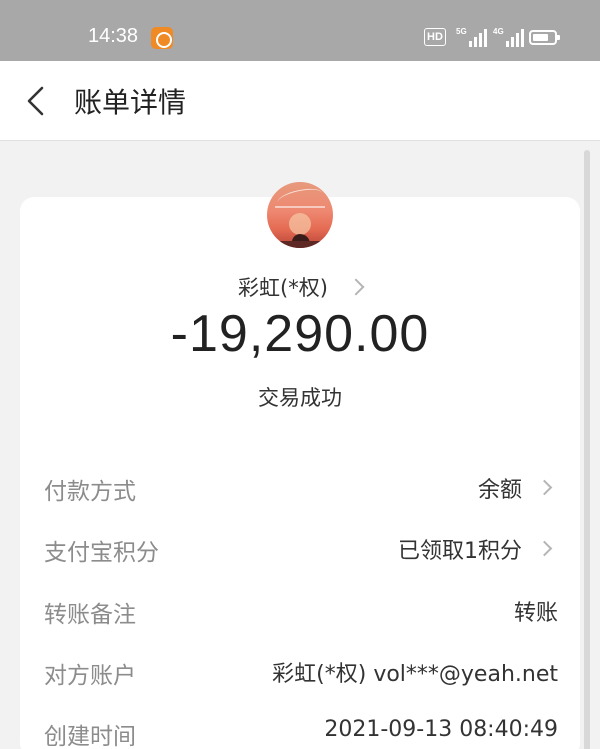  I want to click on transaction-amount: -19,290.00, so click(300, 334).